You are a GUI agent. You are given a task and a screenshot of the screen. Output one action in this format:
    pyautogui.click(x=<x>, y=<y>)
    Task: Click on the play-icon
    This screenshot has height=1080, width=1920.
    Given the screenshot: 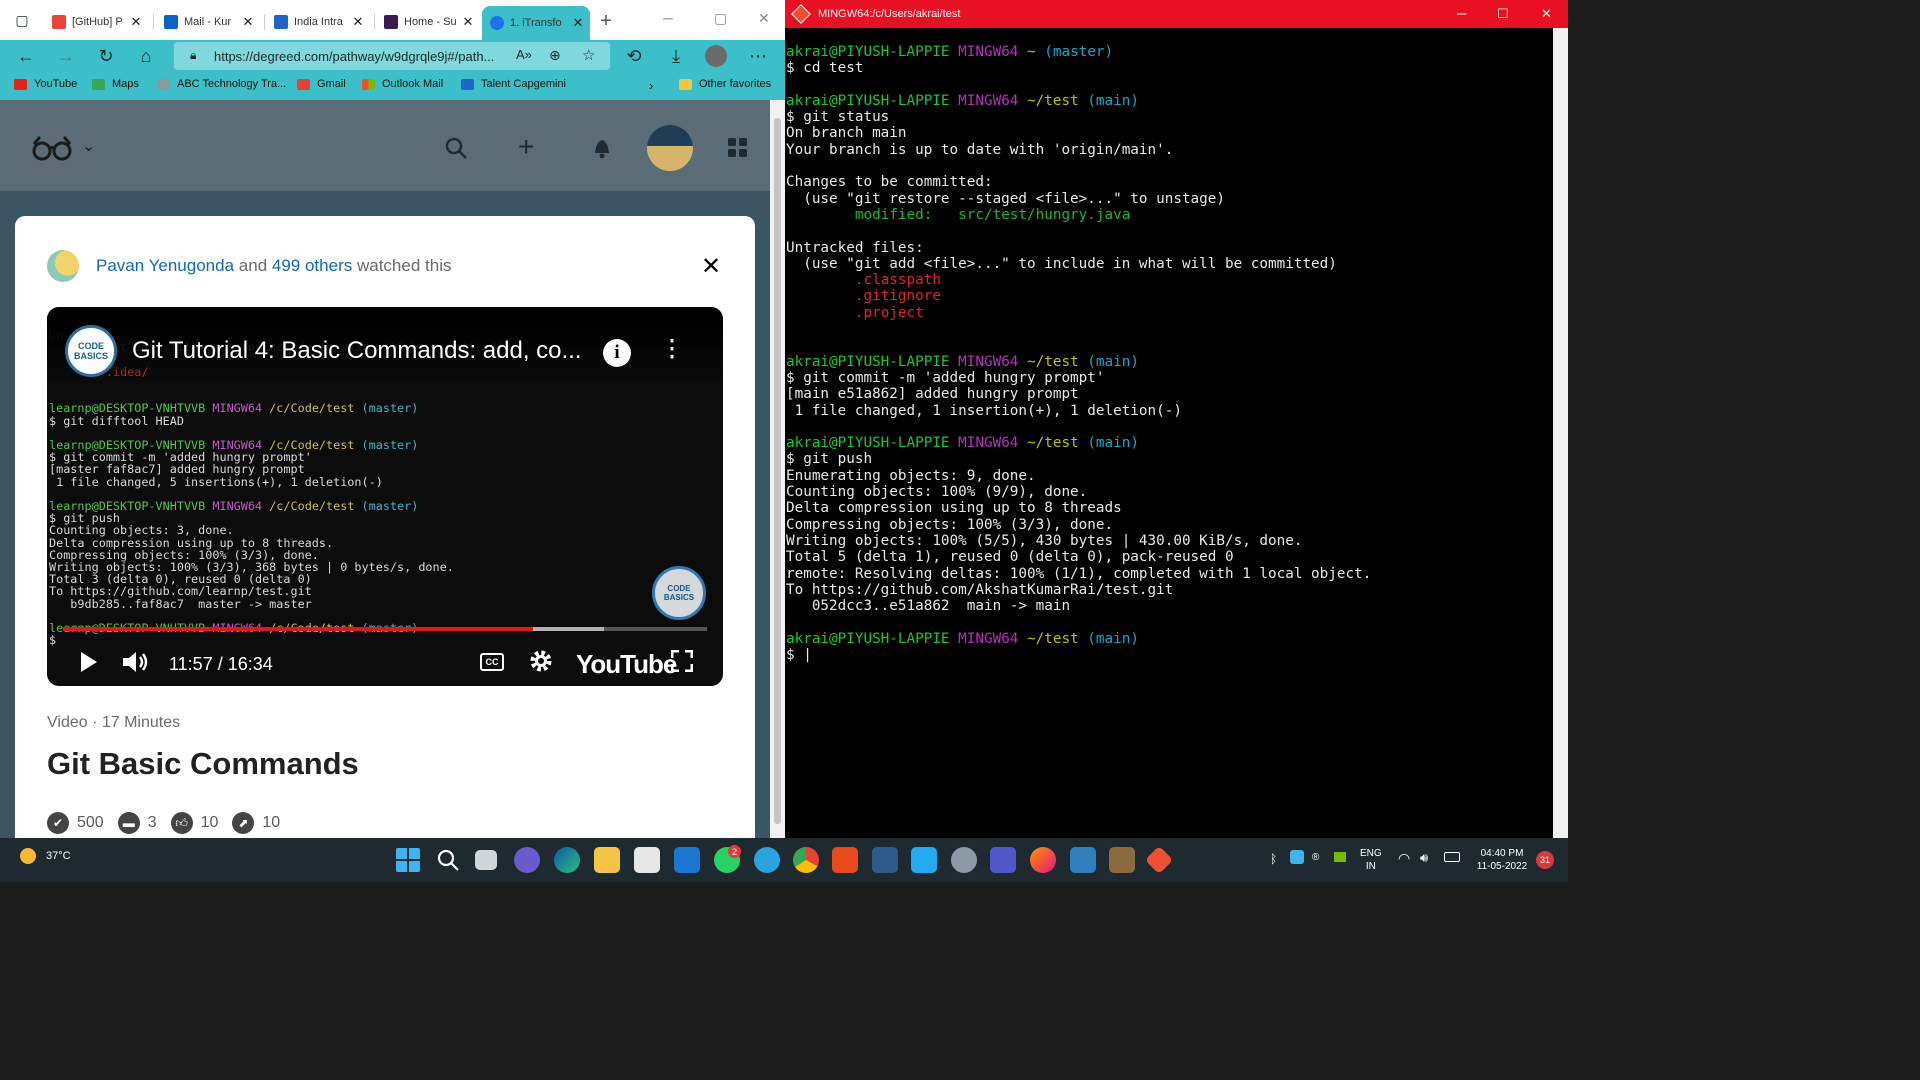 What is the action you would take?
    pyautogui.click(x=89, y=662)
    